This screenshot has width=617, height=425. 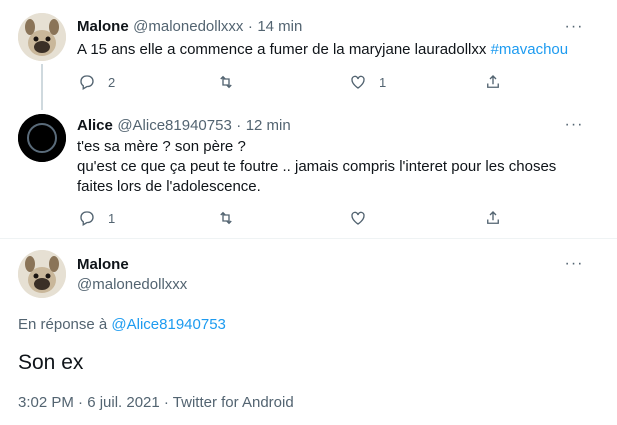 What do you see at coordinates (530, 49) in the screenshot?
I see `hashtag-link: #mavachou` at bounding box center [530, 49].